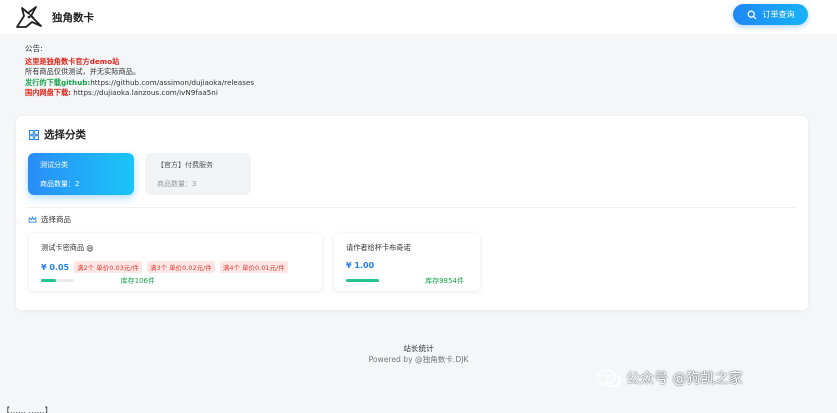 This screenshot has height=413, width=837. Describe the element at coordinates (108, 267) in the screenshot. I see `wholesale-tag: 满2个 单价0.03元/件` at that location.